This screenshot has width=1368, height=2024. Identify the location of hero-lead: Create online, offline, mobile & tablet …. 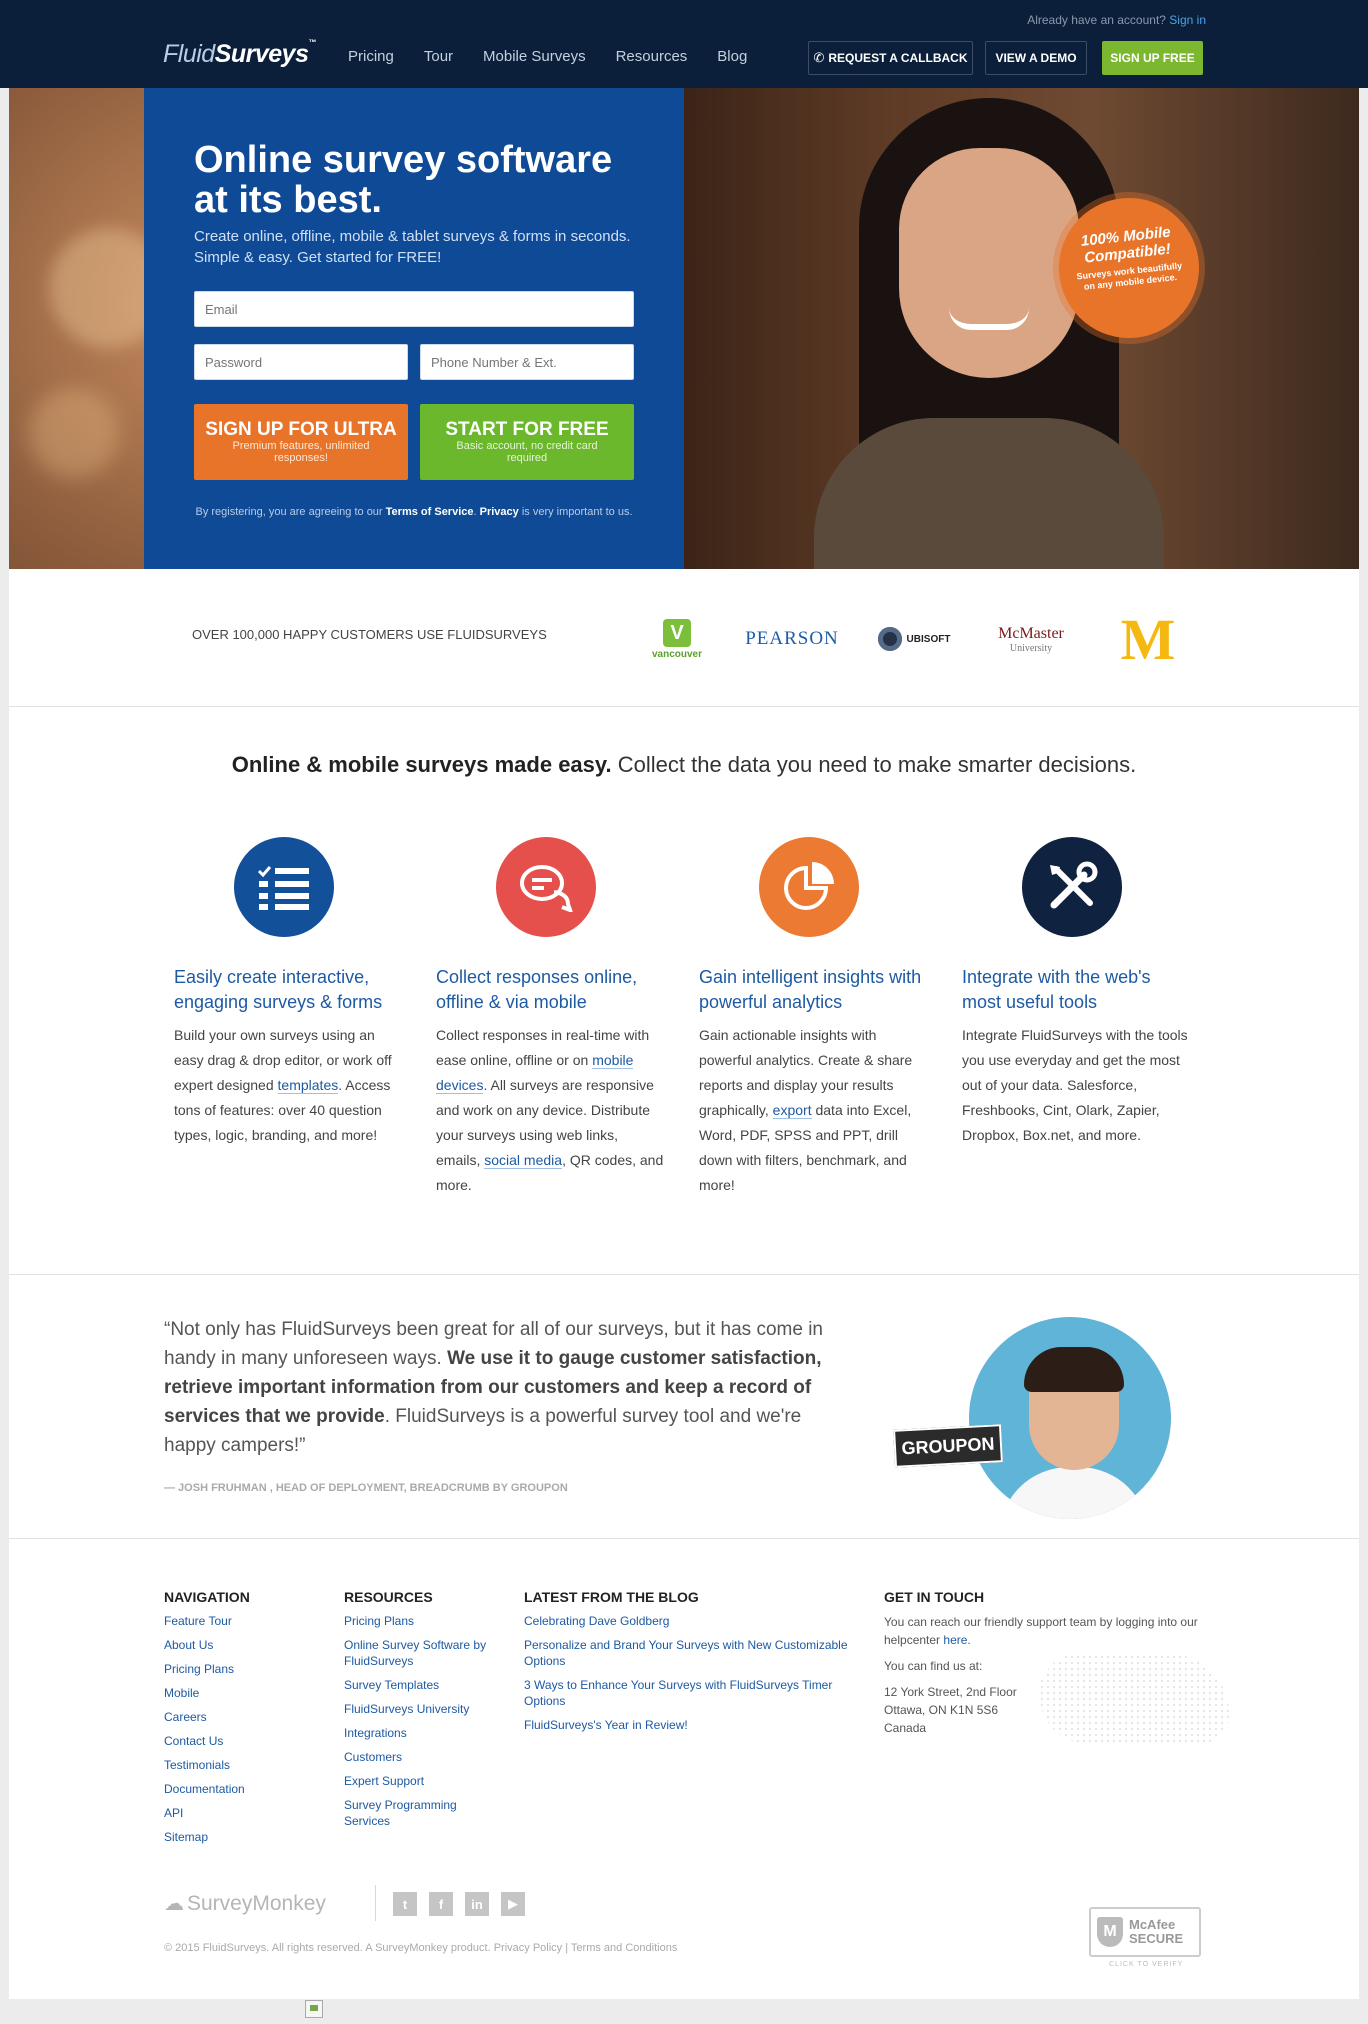
(412, 247).